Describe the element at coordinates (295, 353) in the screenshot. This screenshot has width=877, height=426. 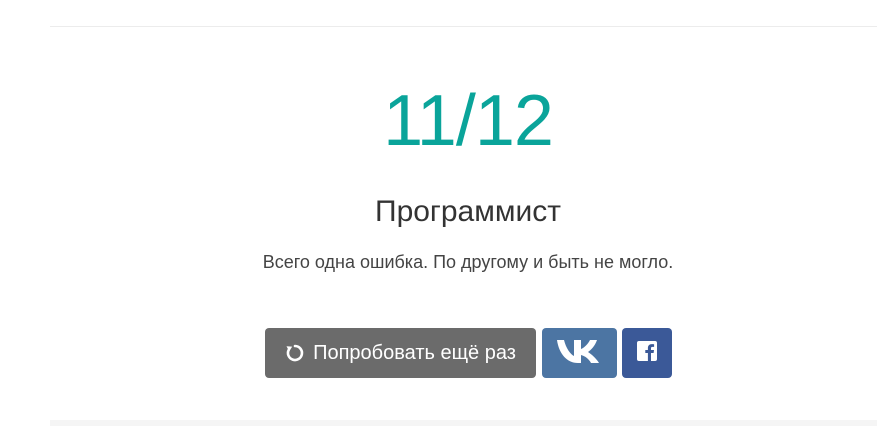
I see `refresh-icon` at that location.